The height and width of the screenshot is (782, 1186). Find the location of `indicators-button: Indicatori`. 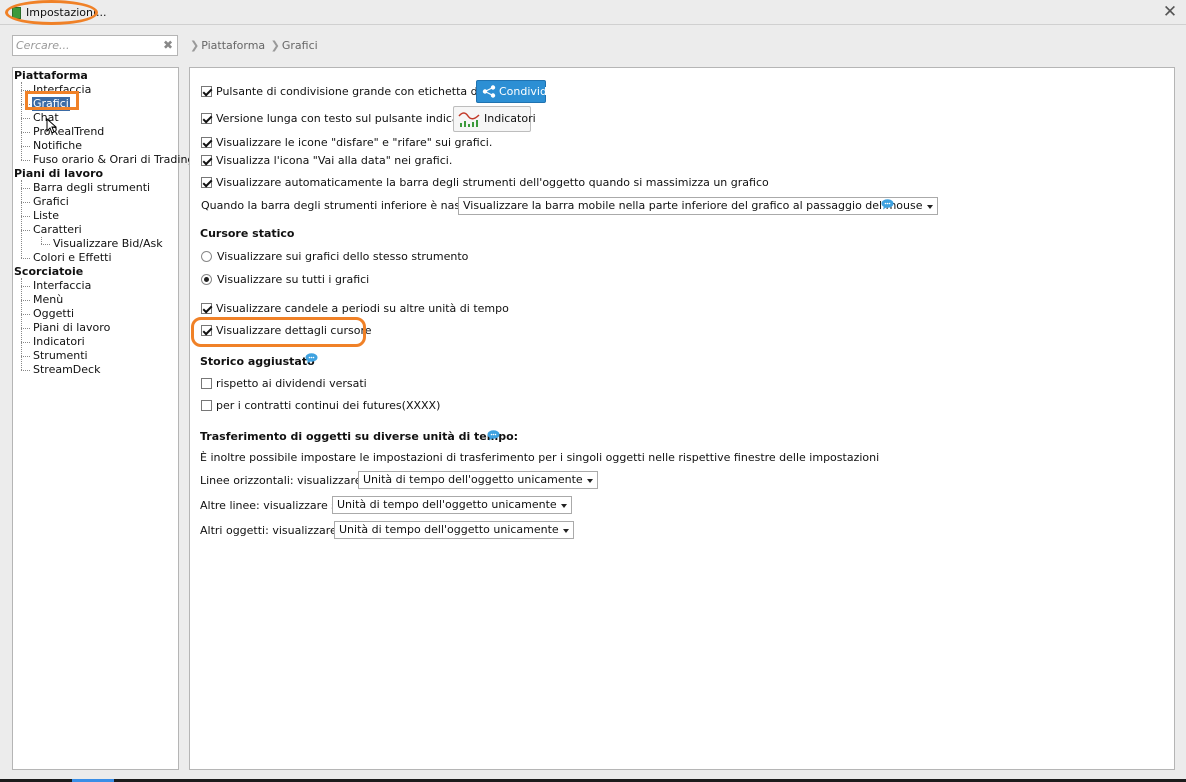

indicators-button: Indicatori is located at coordinates (494, 119).